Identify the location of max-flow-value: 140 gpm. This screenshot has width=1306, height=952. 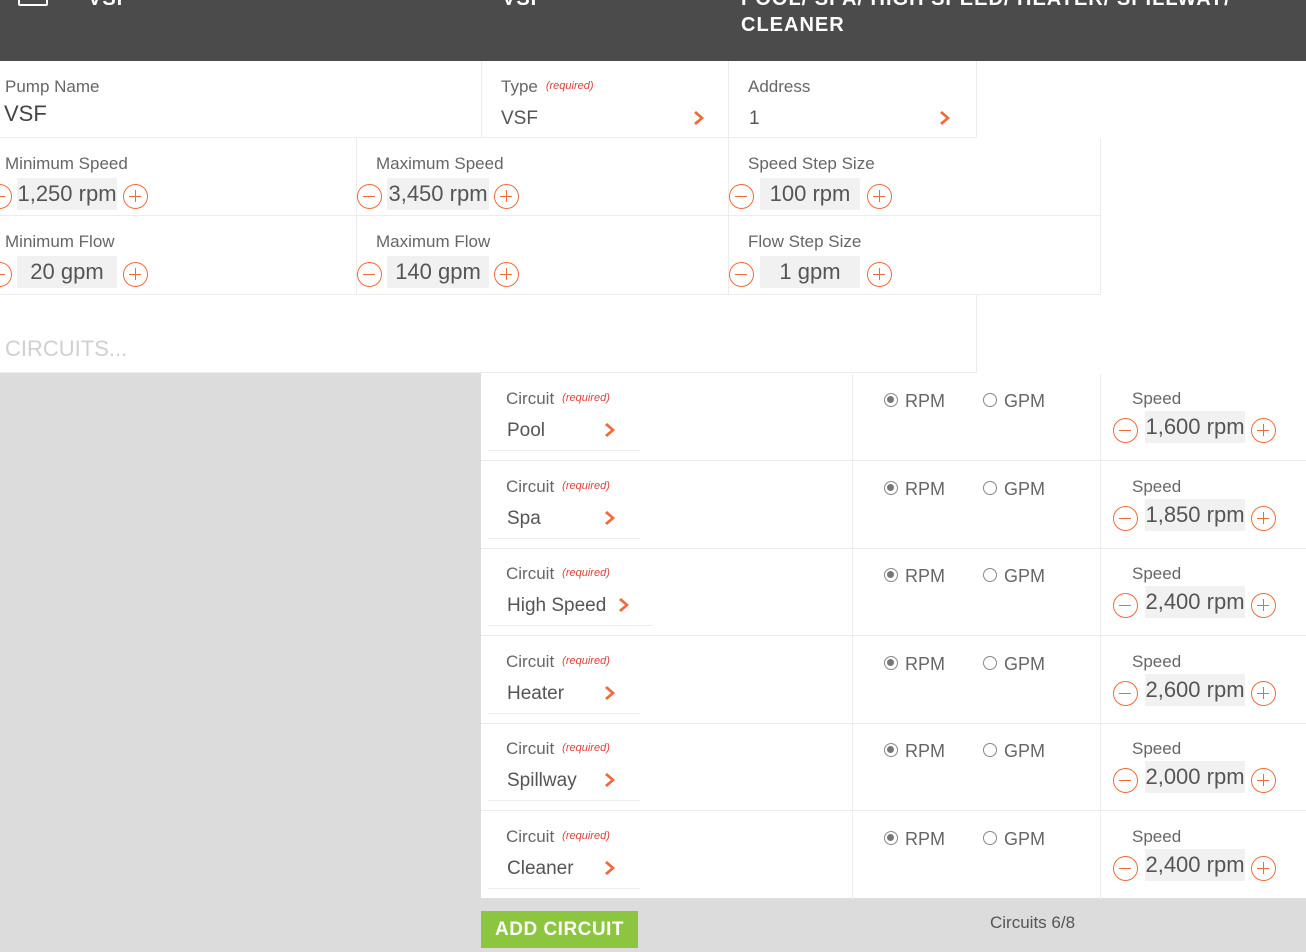
(438, 272).